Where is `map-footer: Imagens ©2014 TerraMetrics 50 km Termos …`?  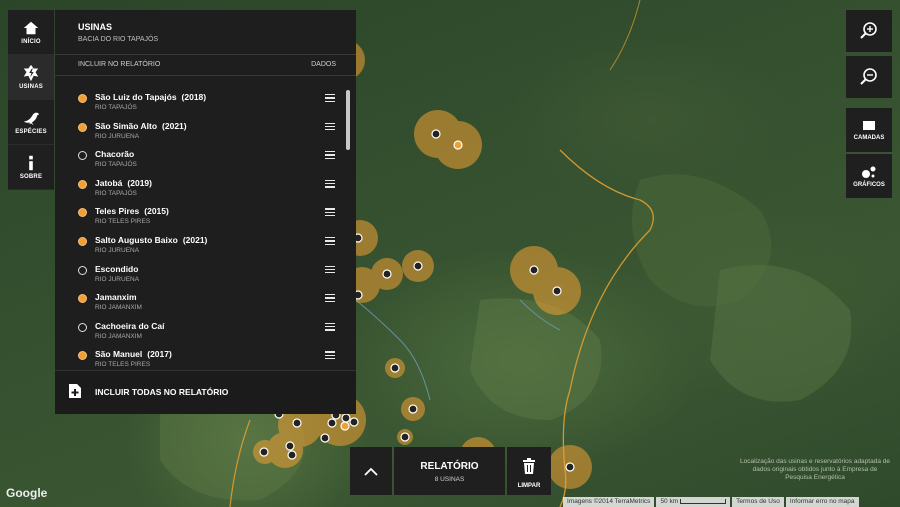 map-footer: Imagens ©2014 TerraMetrics 50 km Termos … is located at coordinates (712, 502).